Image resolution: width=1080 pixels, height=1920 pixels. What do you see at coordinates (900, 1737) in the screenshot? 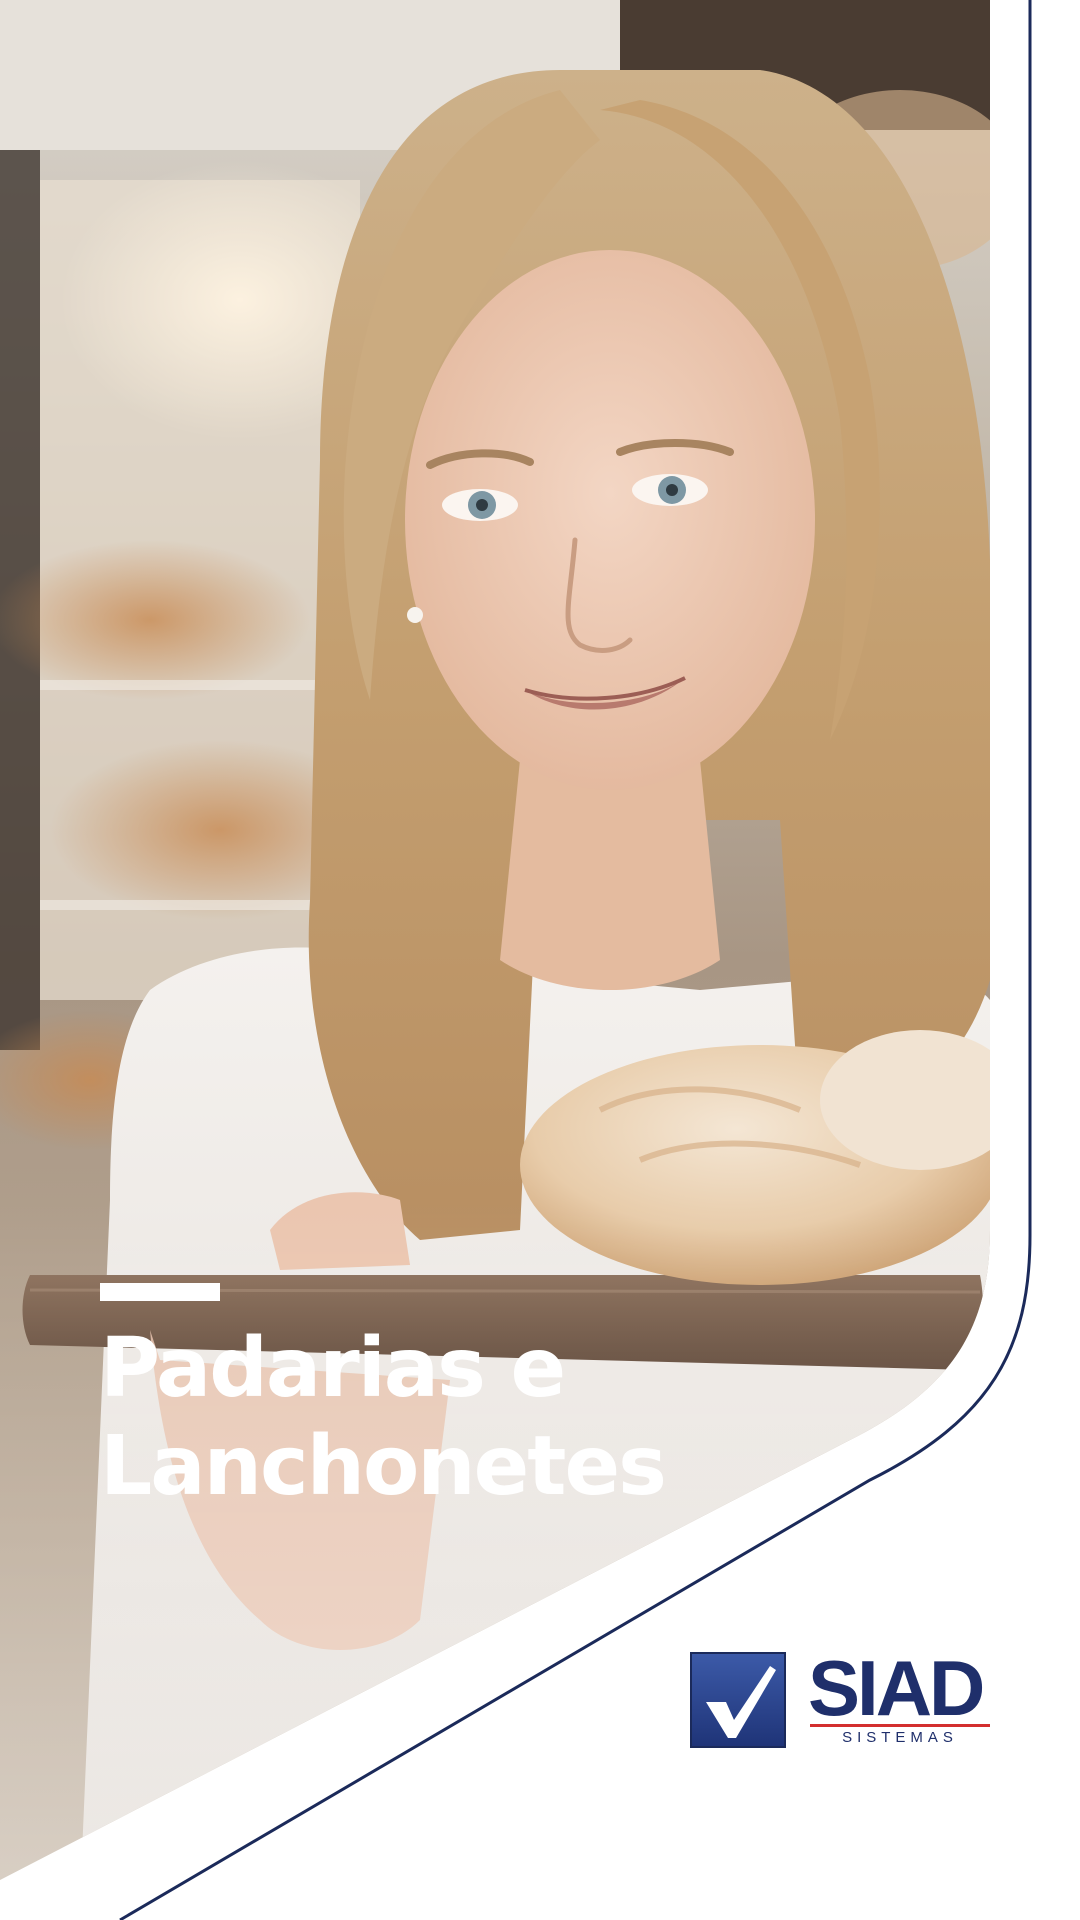
I see `brand-tagline: SISTEMAS` at bounding box center [900, 1737].